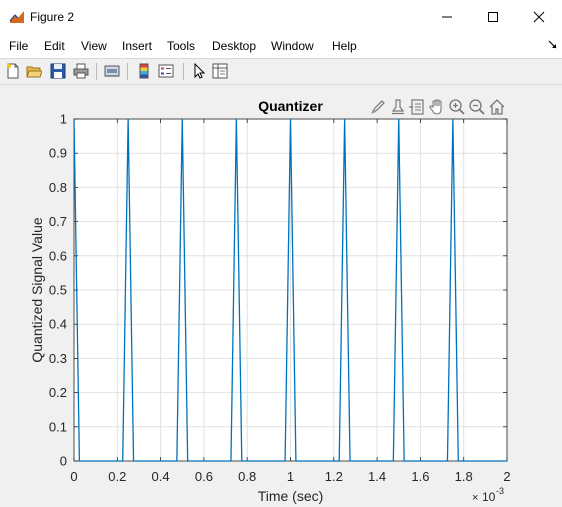 This screenshot has height=507, width=562. What do you see at coordinates (18, 46) in the screenshot?
I see `menu-file: File` at bounding box center [18, 46].